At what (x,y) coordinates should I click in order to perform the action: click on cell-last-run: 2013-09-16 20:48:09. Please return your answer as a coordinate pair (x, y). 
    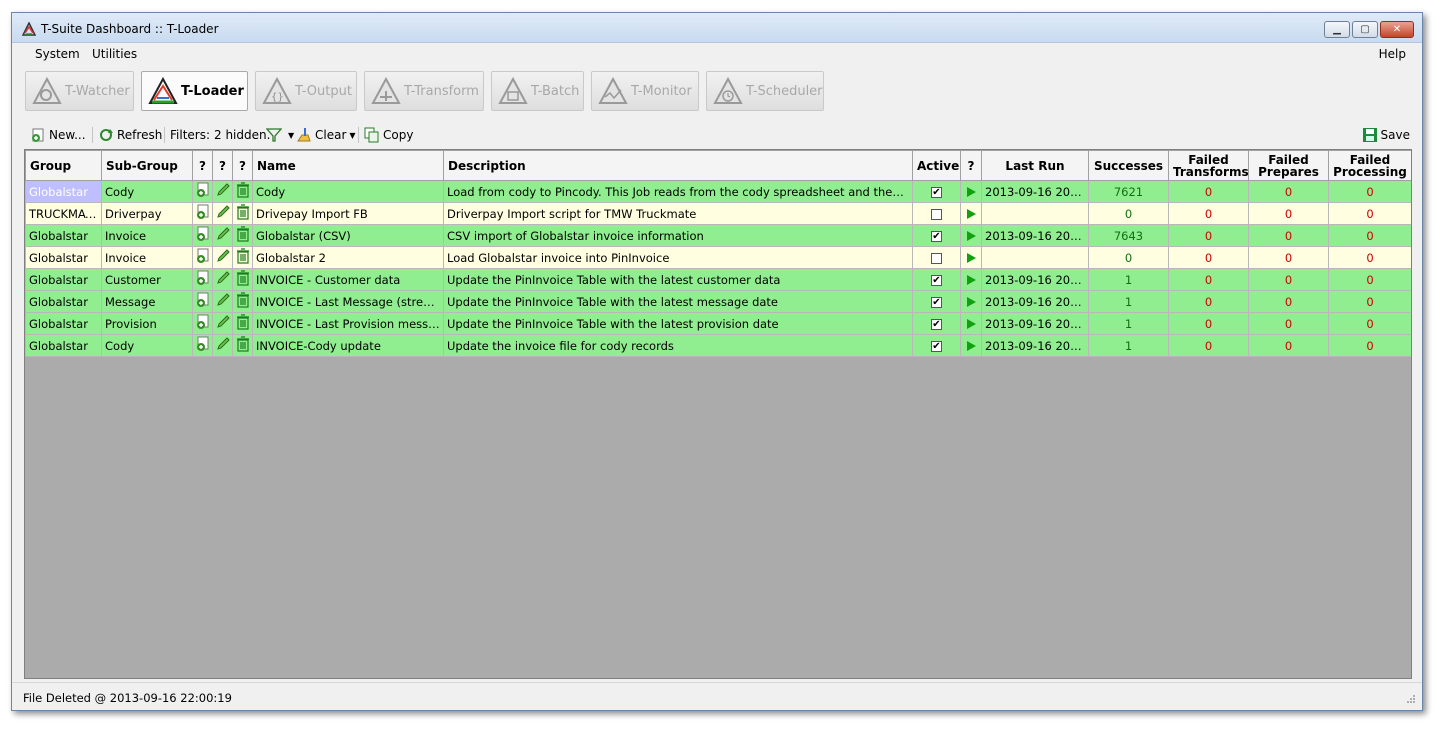
    Looking at the image, I should click on (1035, 323).